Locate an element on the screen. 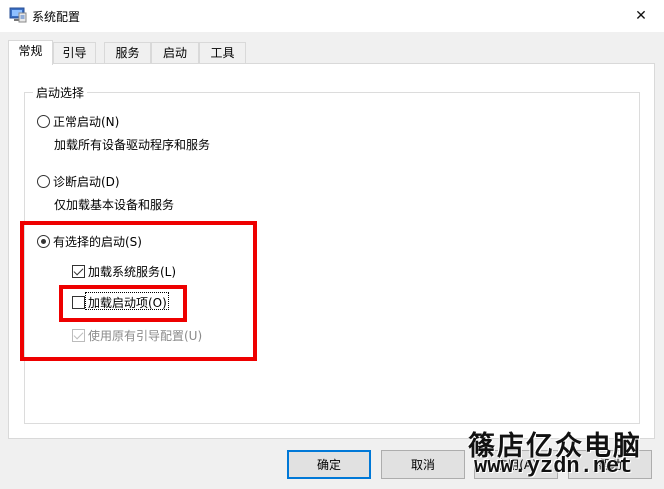  title-bar: 系统配置 ✕ is located at coordinates (332, 16).